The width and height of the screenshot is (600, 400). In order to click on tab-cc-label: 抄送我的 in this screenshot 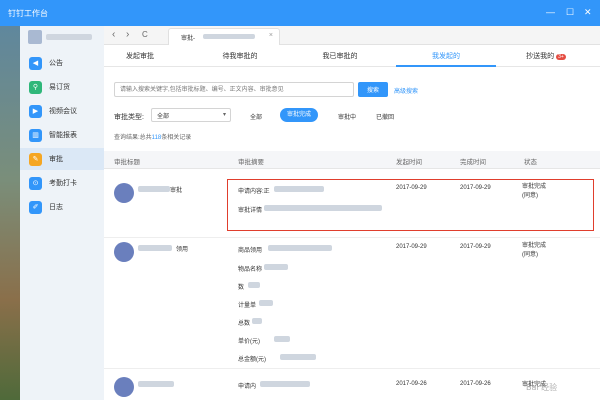, I will do `click(540, 56)`.